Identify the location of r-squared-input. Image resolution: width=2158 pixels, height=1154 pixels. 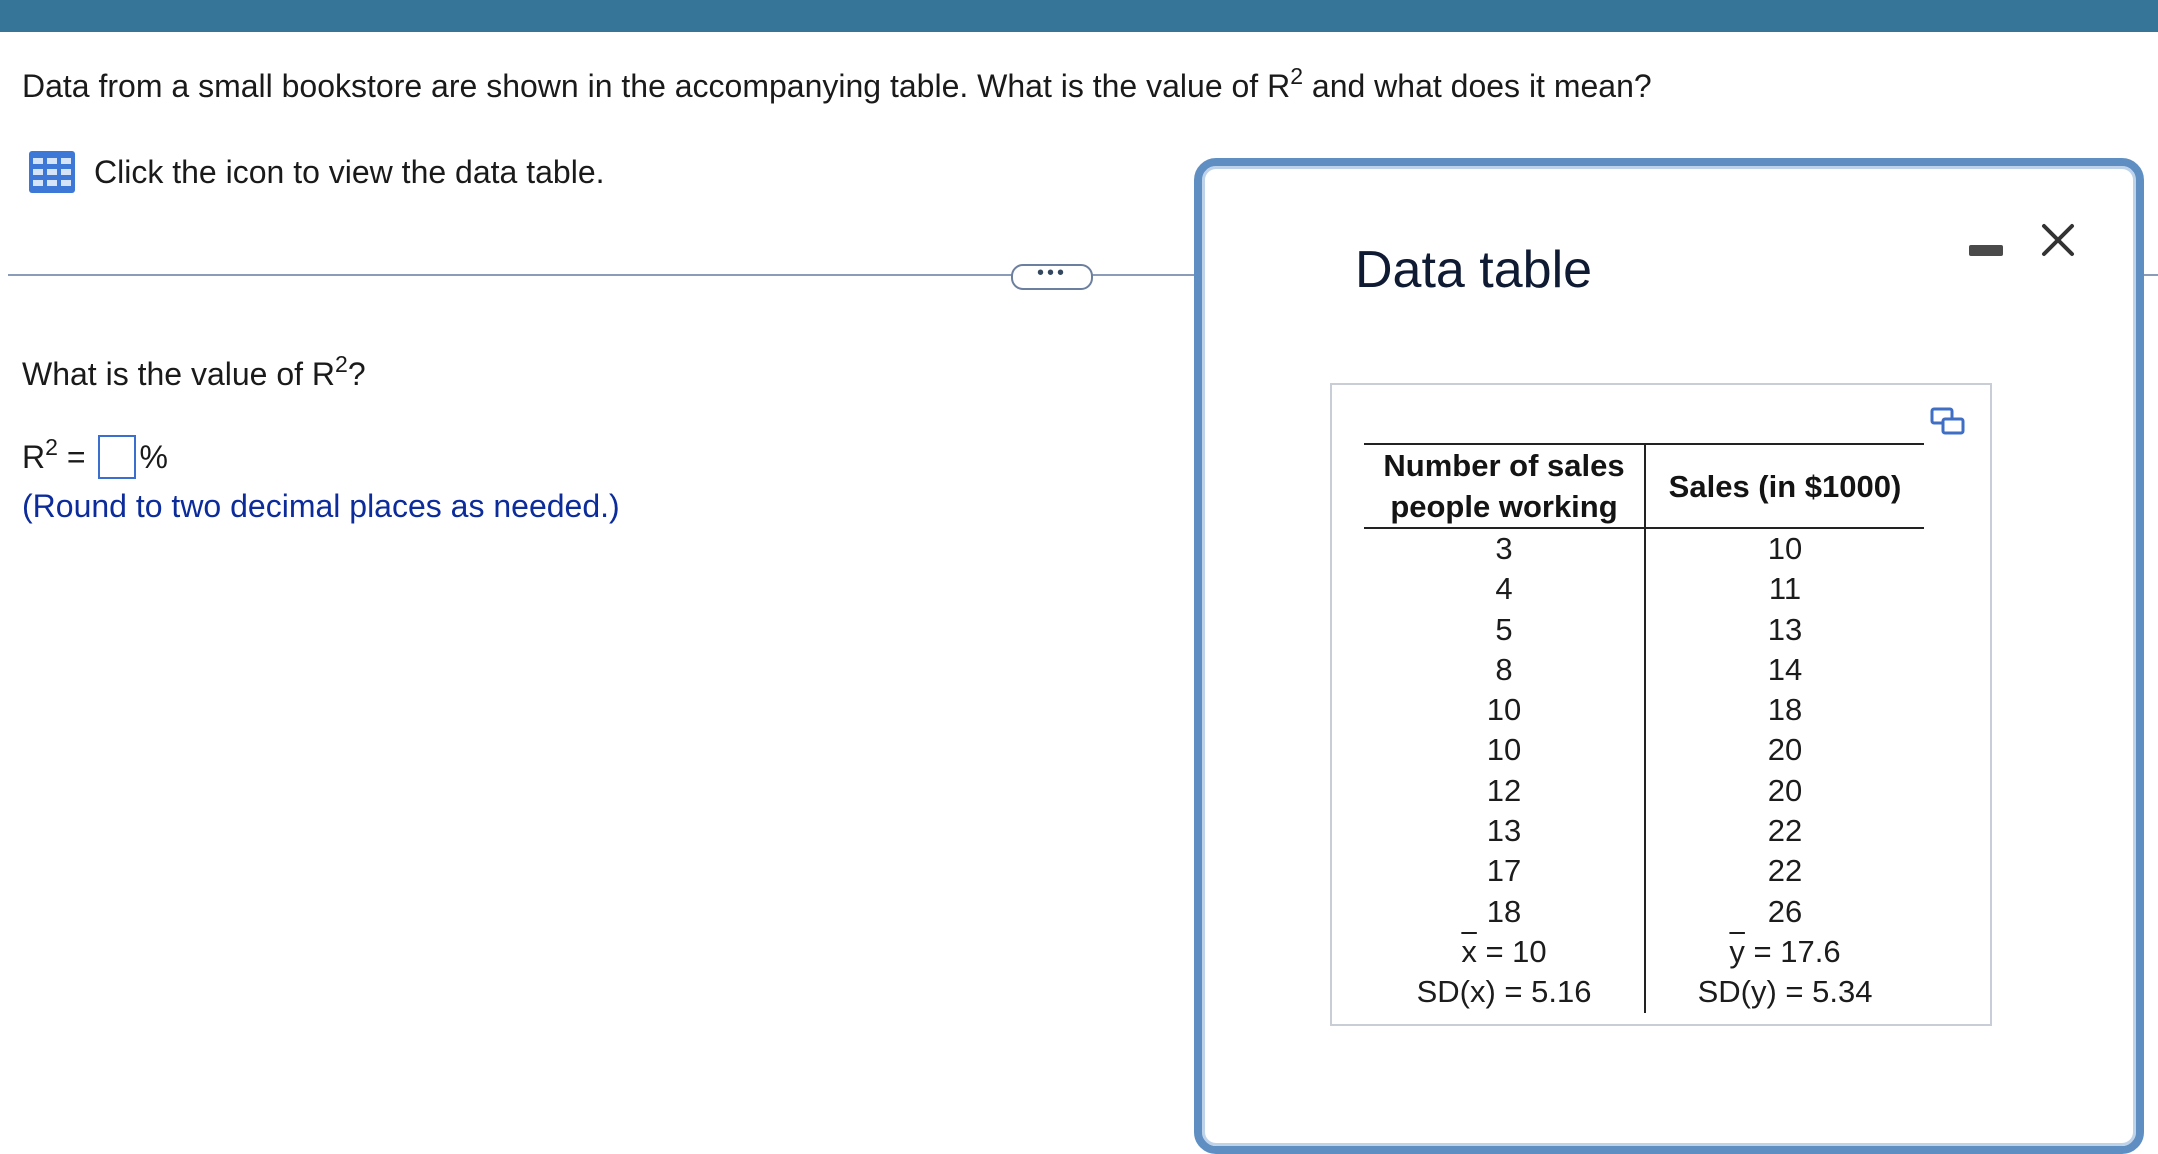
(116, 457).